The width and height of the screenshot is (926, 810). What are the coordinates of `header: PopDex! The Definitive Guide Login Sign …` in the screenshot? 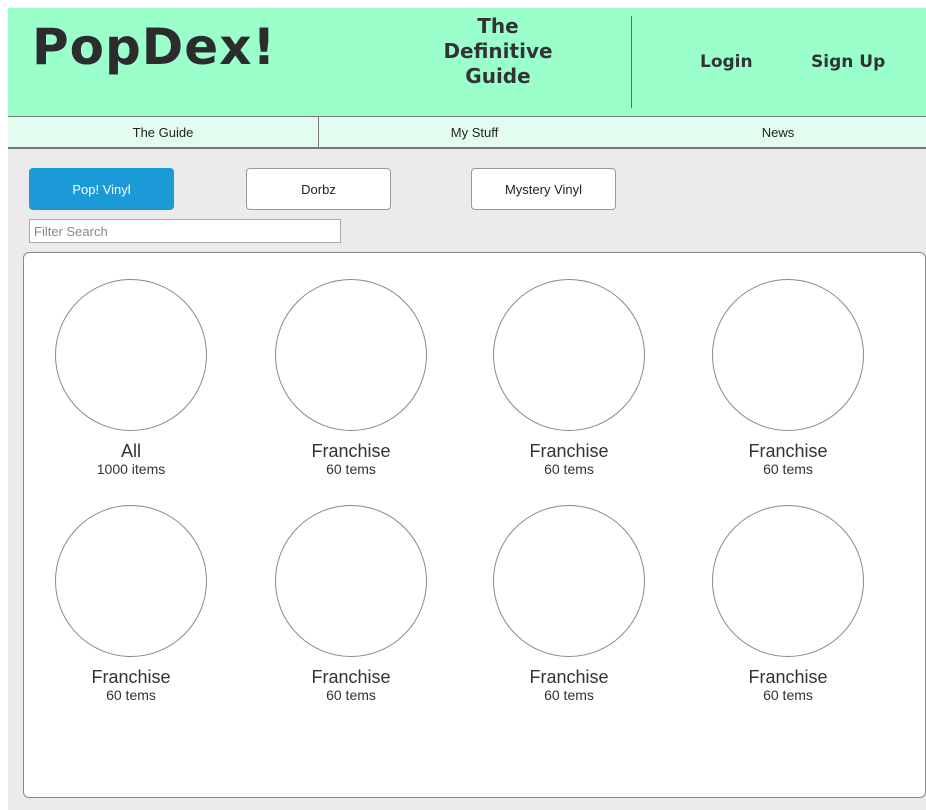 It's located at (467, 62).